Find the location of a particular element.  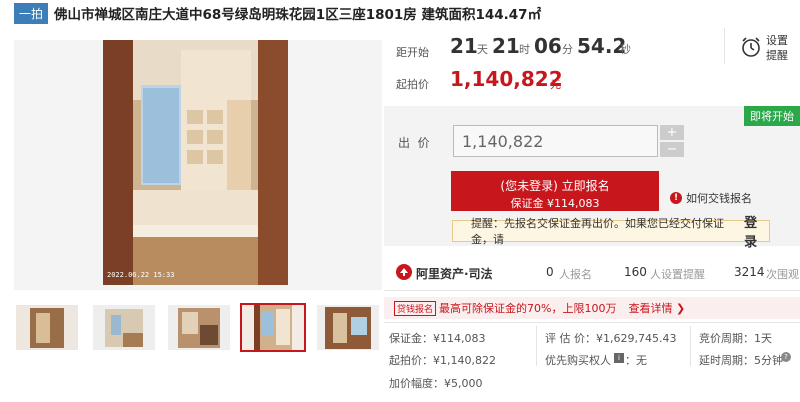

view-count-label: 次围观 is located at coordinates (782, 274).